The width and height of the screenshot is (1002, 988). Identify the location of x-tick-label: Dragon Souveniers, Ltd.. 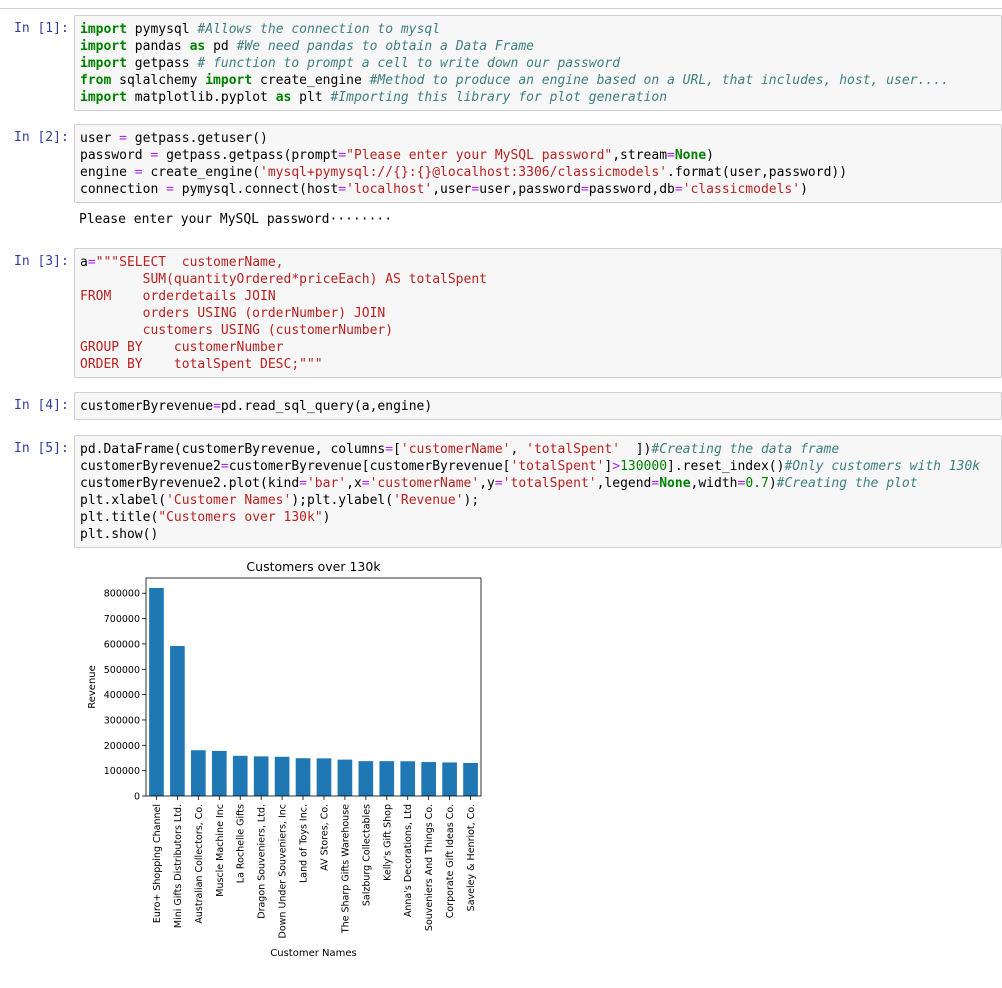
(262, 861).